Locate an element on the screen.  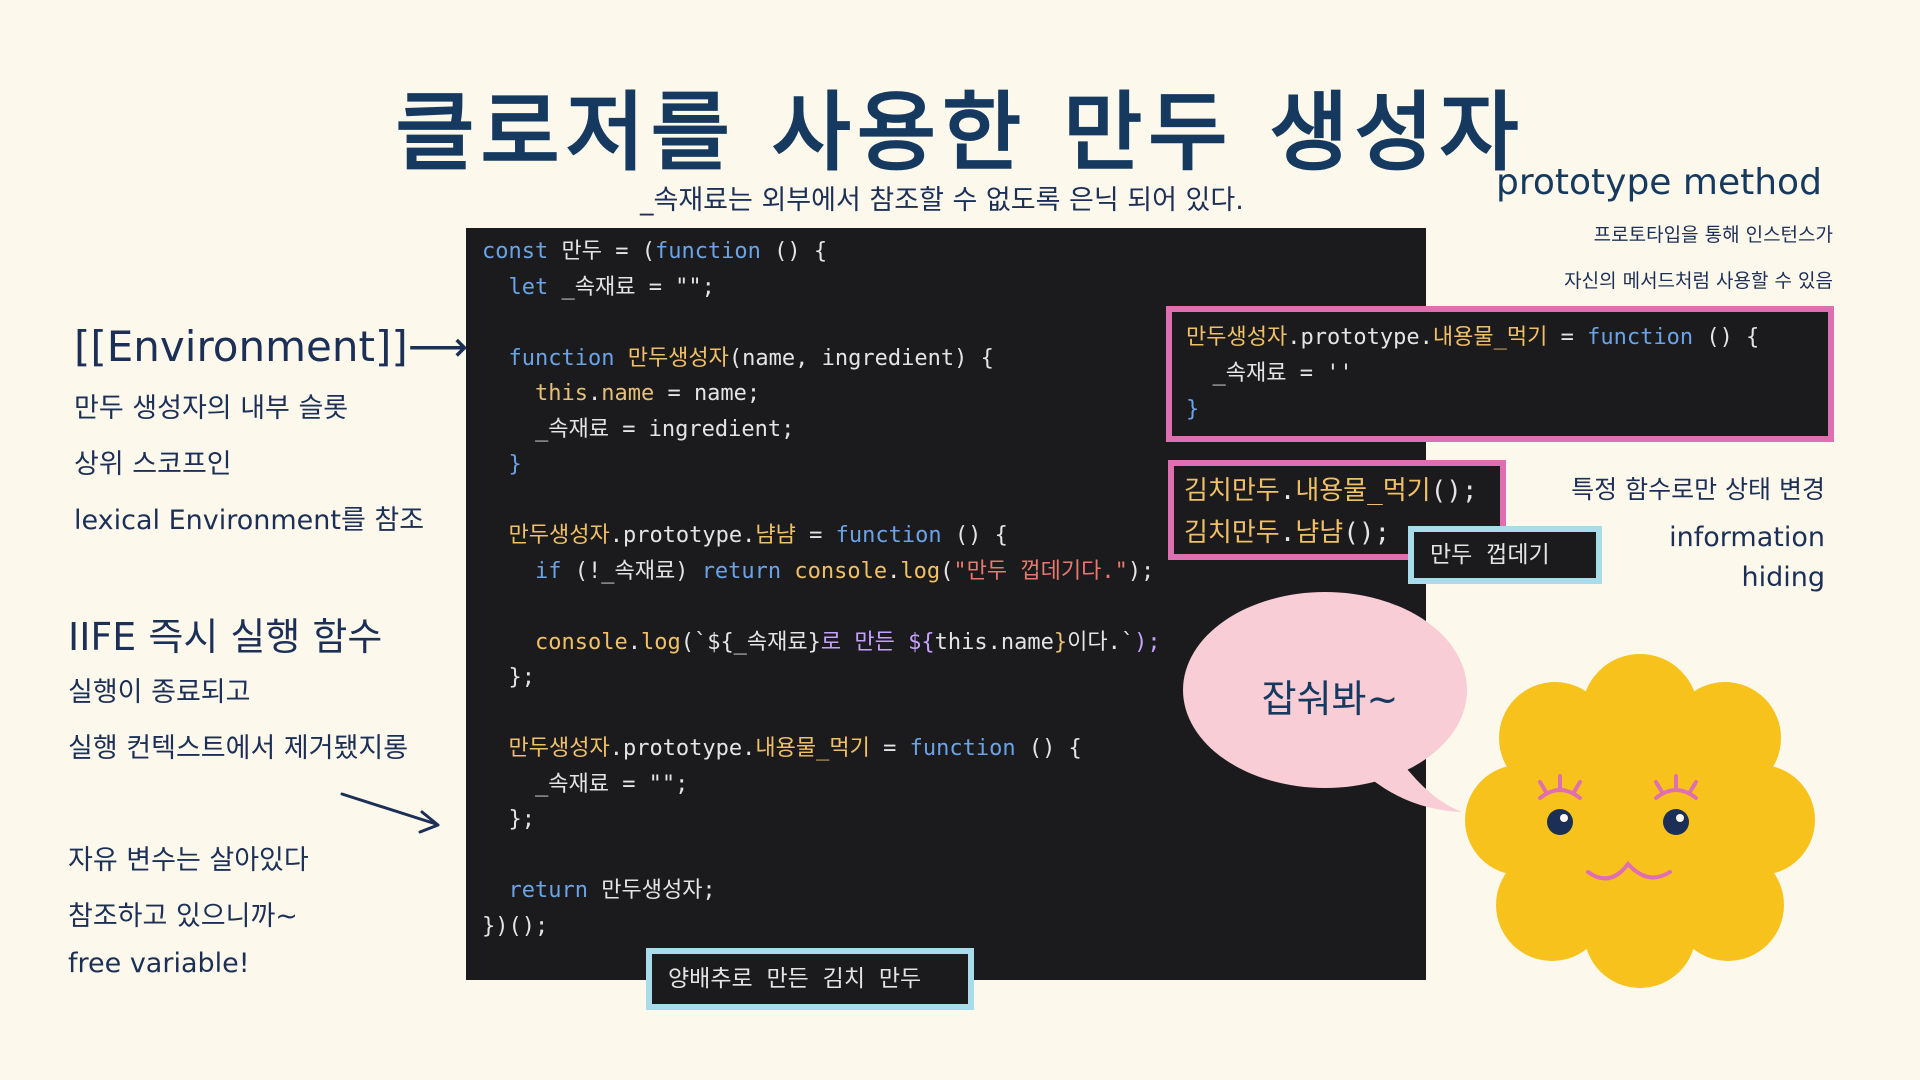
subtitle: _속재료는 외부에서 참조할 수 없도록 은닉 되어 있다. is located at coordinates (942, 200).